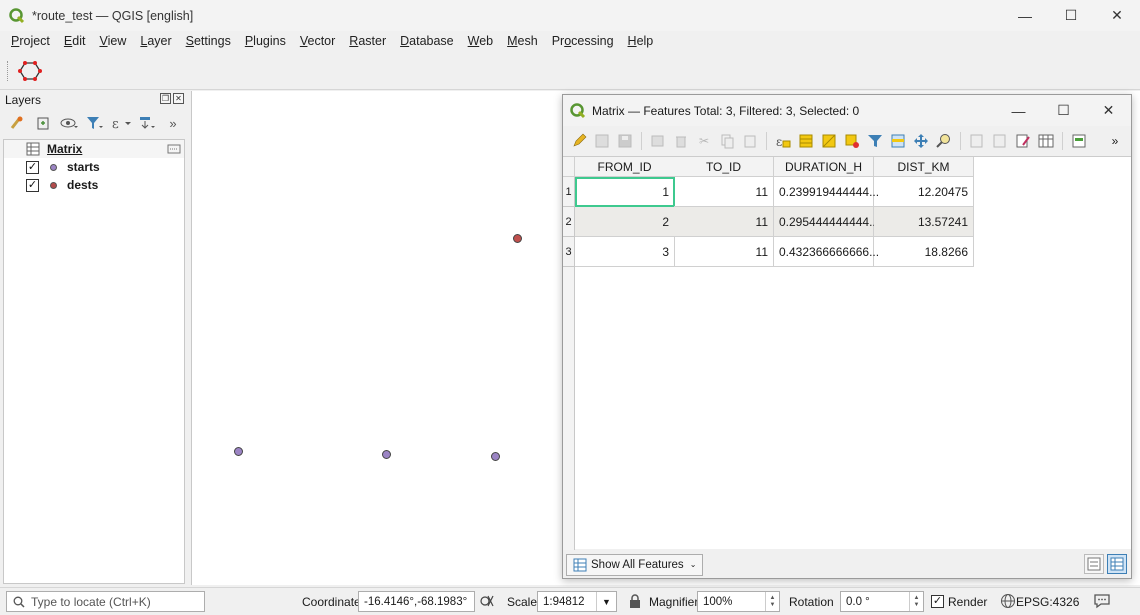 This screenshot has height=615, width=1140. What do you see at coordinates (977, 141) in the screenshot?
I see `new-field-icon` at bounding box center [977, 141].